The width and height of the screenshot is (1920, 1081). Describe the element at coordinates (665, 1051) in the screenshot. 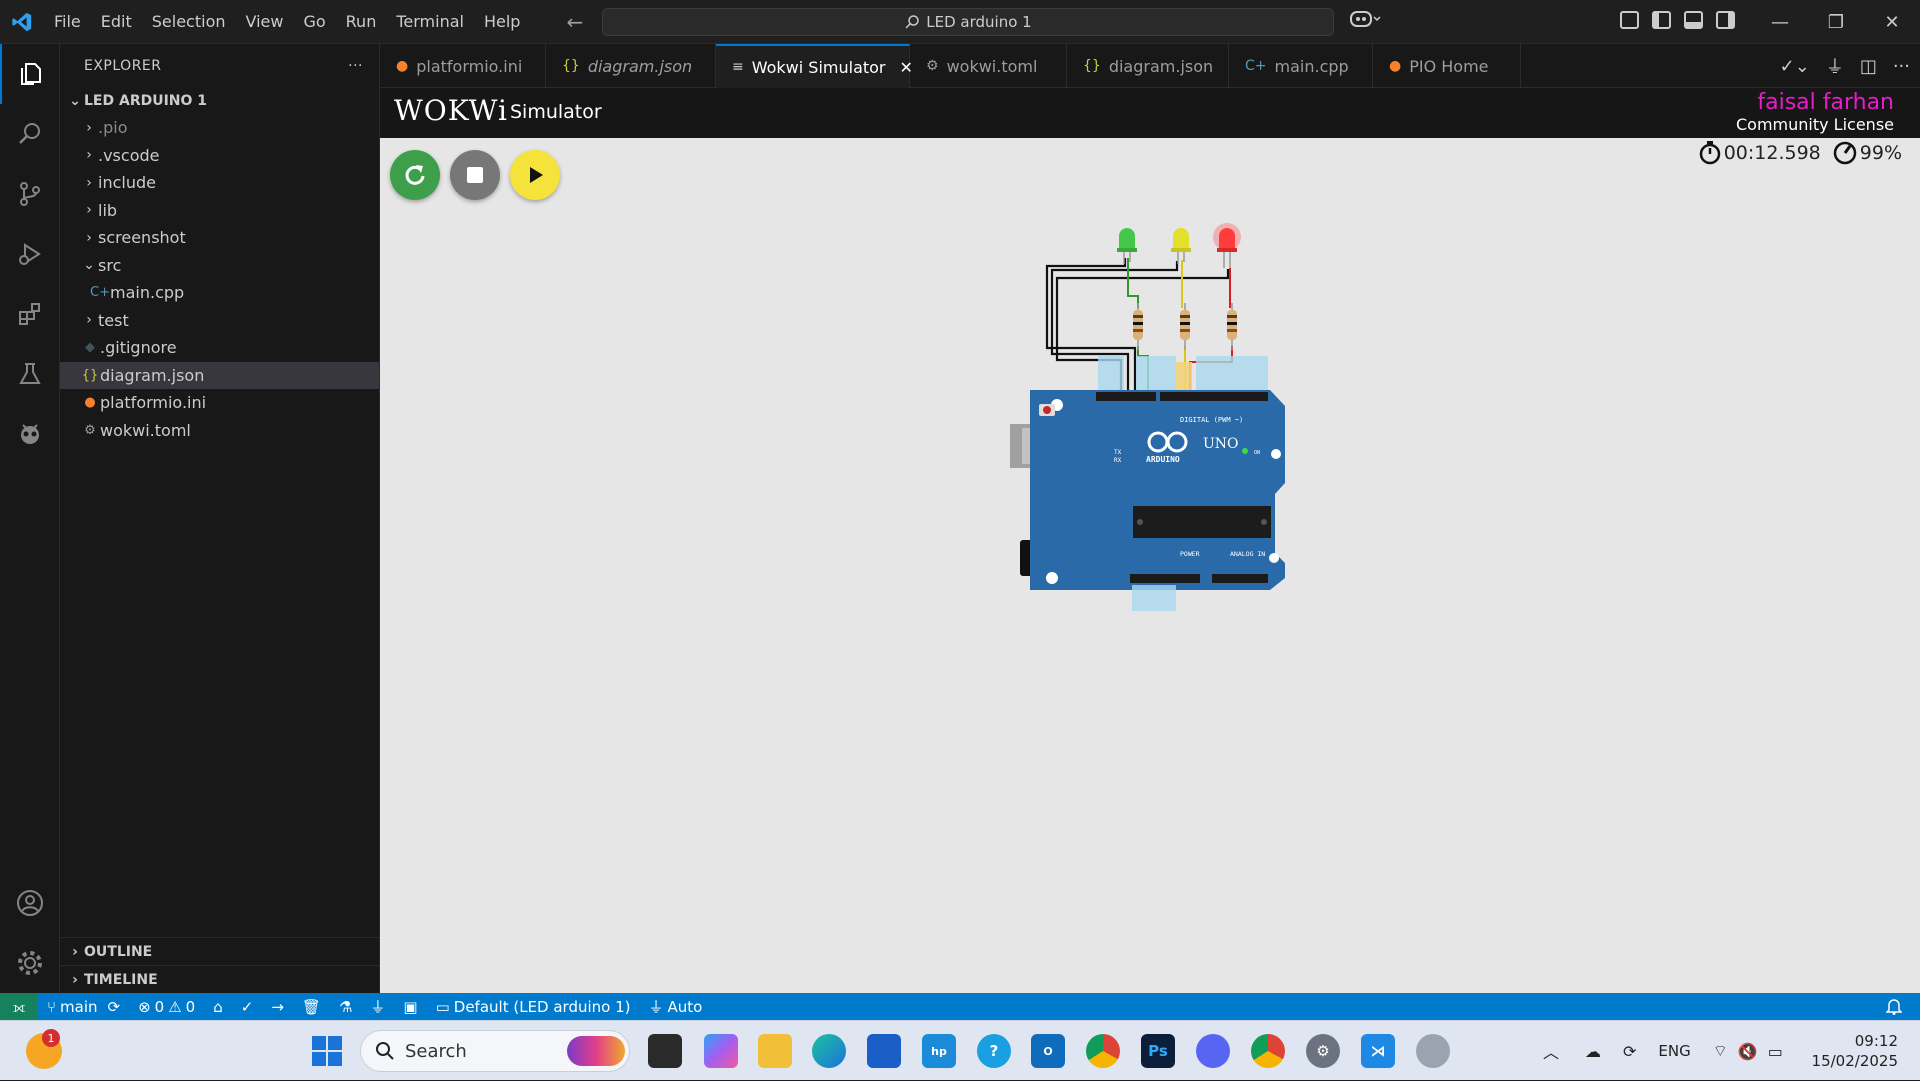

I see `task-view-icon` at that location.